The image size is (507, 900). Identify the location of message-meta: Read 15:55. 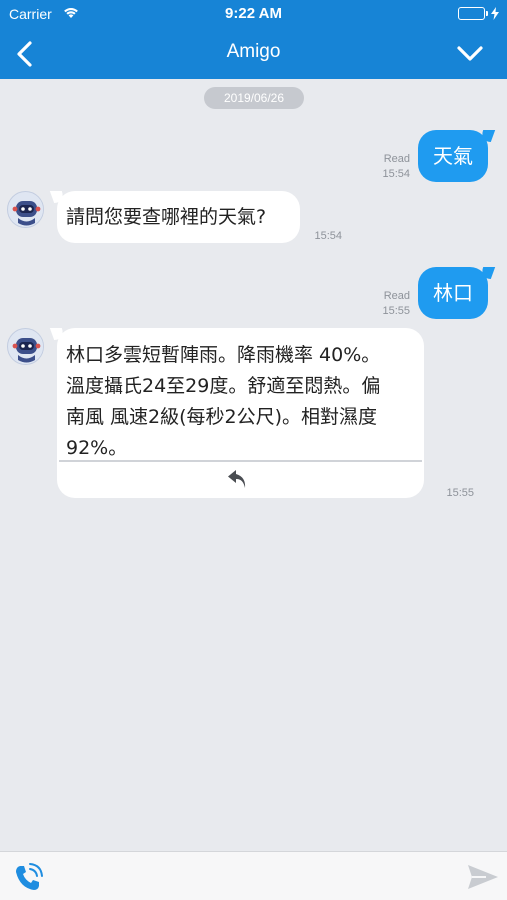
(385, 304).